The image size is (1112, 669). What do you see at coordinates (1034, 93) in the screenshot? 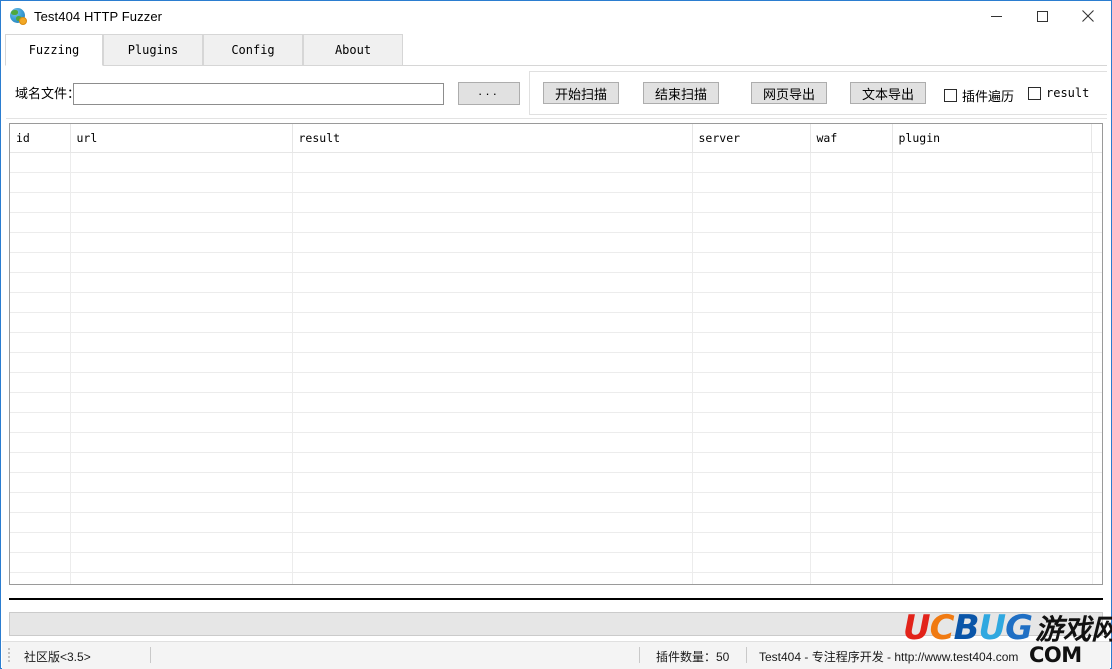
I see `checkbox-result-box` at bounding box center [1034, 93].